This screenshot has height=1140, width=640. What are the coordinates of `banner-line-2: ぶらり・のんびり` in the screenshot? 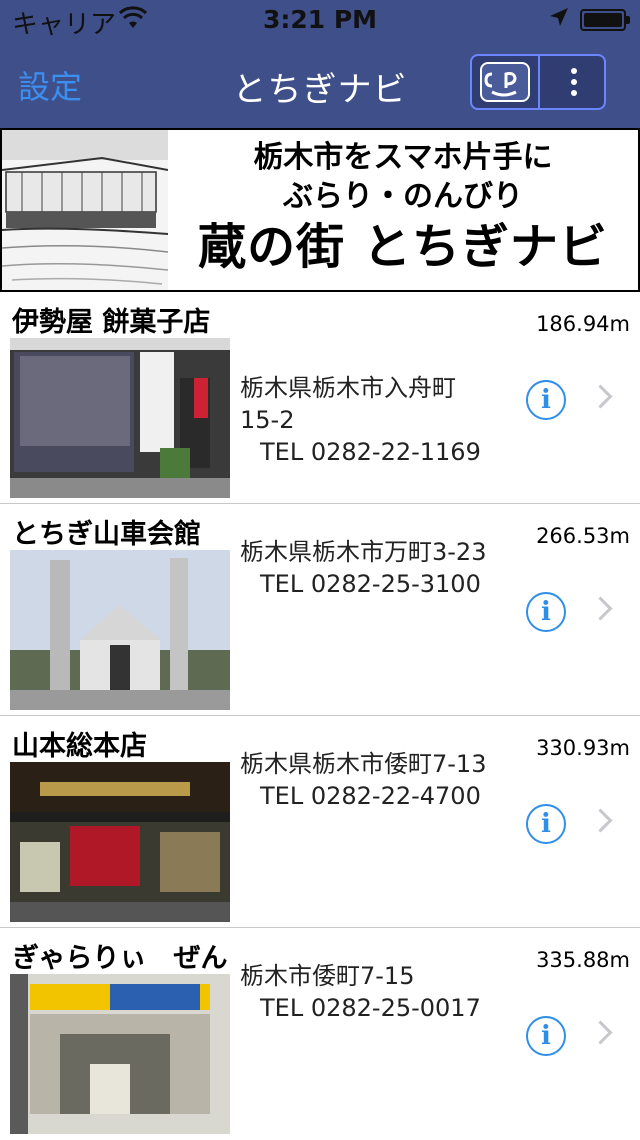 It's located at (403, 196).